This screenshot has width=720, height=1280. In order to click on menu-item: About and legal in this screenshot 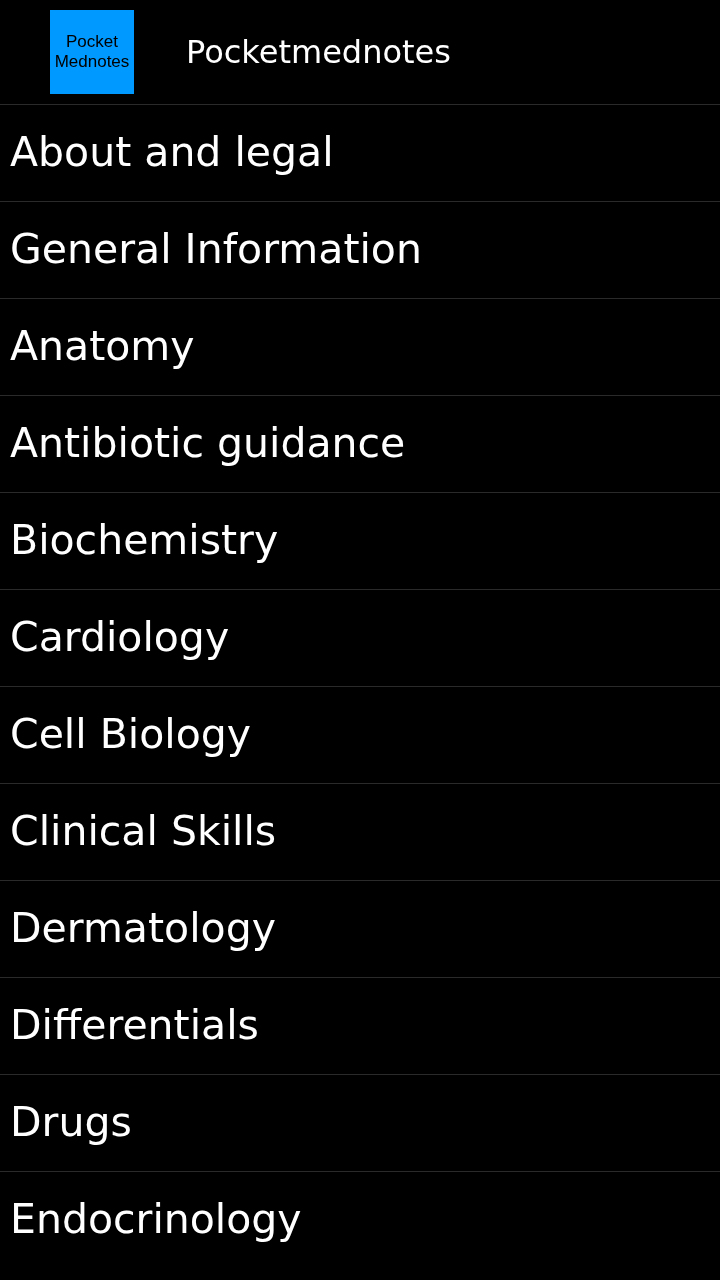, I will do `click(360, 152)`.